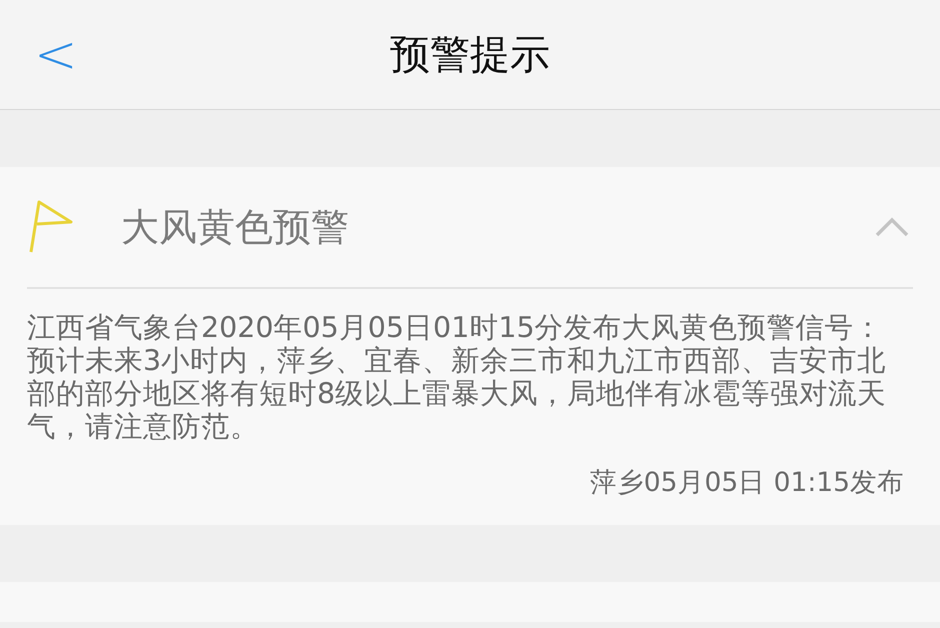 This screenshot has width=940, height=628. What do you see at coordinates (235, 227) in the screenshot?
I see `alert-title: 大风黄色预警` at bounding box center [235, 227].